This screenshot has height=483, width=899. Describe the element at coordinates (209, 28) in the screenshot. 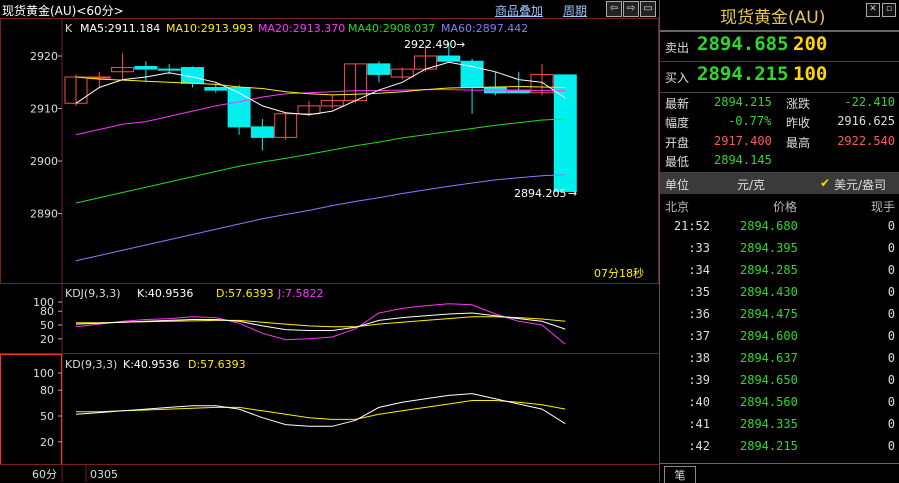

I see `ma10-legend: MA10:2913.993` at that location.